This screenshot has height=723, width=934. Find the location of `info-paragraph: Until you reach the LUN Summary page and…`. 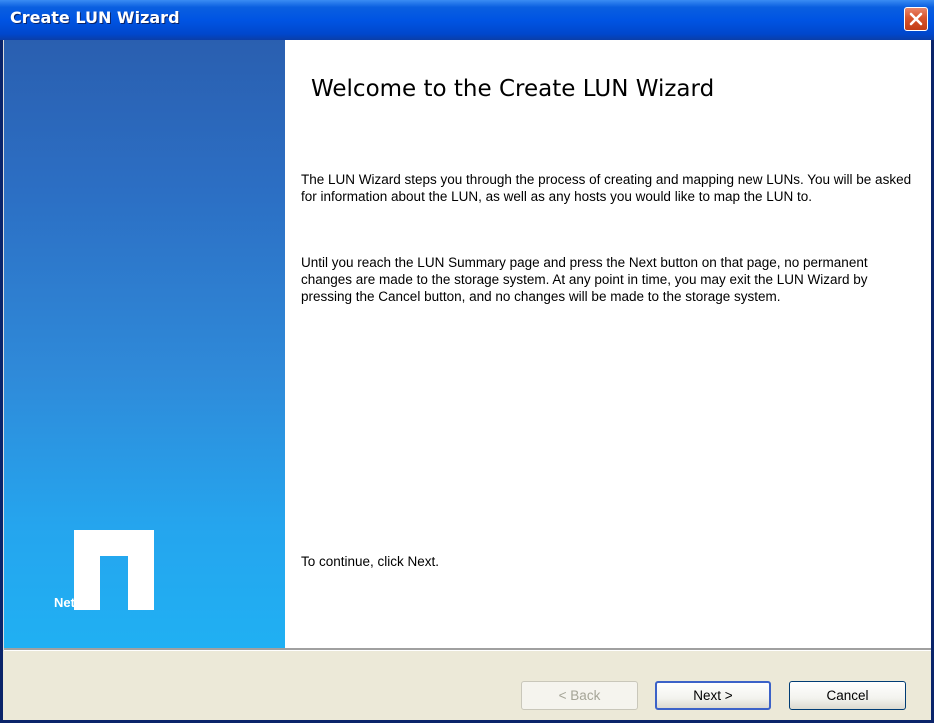

info-paragraph: Until you reach the LUN Summary page and… is located at coordinates (584, 279).